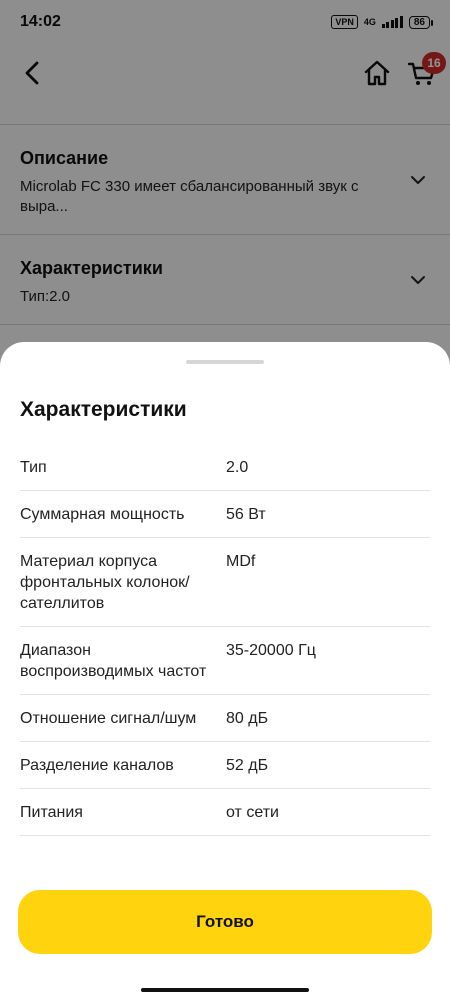  Describe the element at coordinates (237, 467) in the screenshot. I see `spec-value: 2.0` at that location.